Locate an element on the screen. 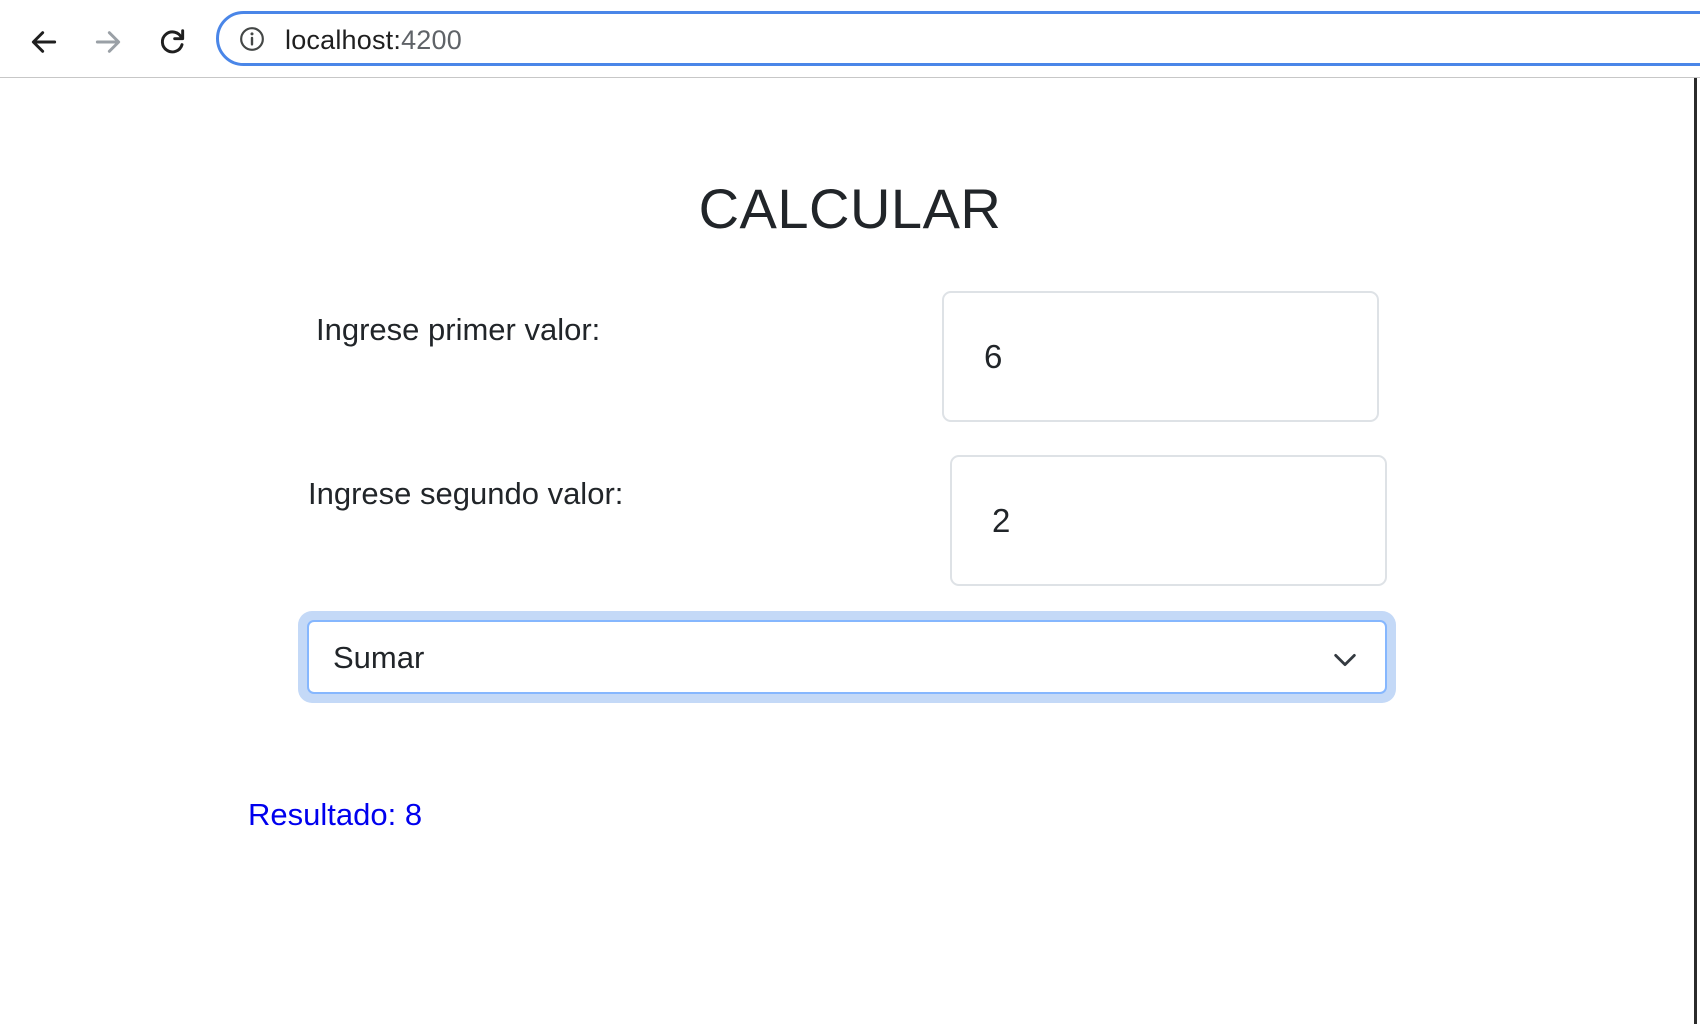 Image resolution: width=1700 pixels, height=1024 pixels. url-port: 4200 is located at coordinates (431, 40).